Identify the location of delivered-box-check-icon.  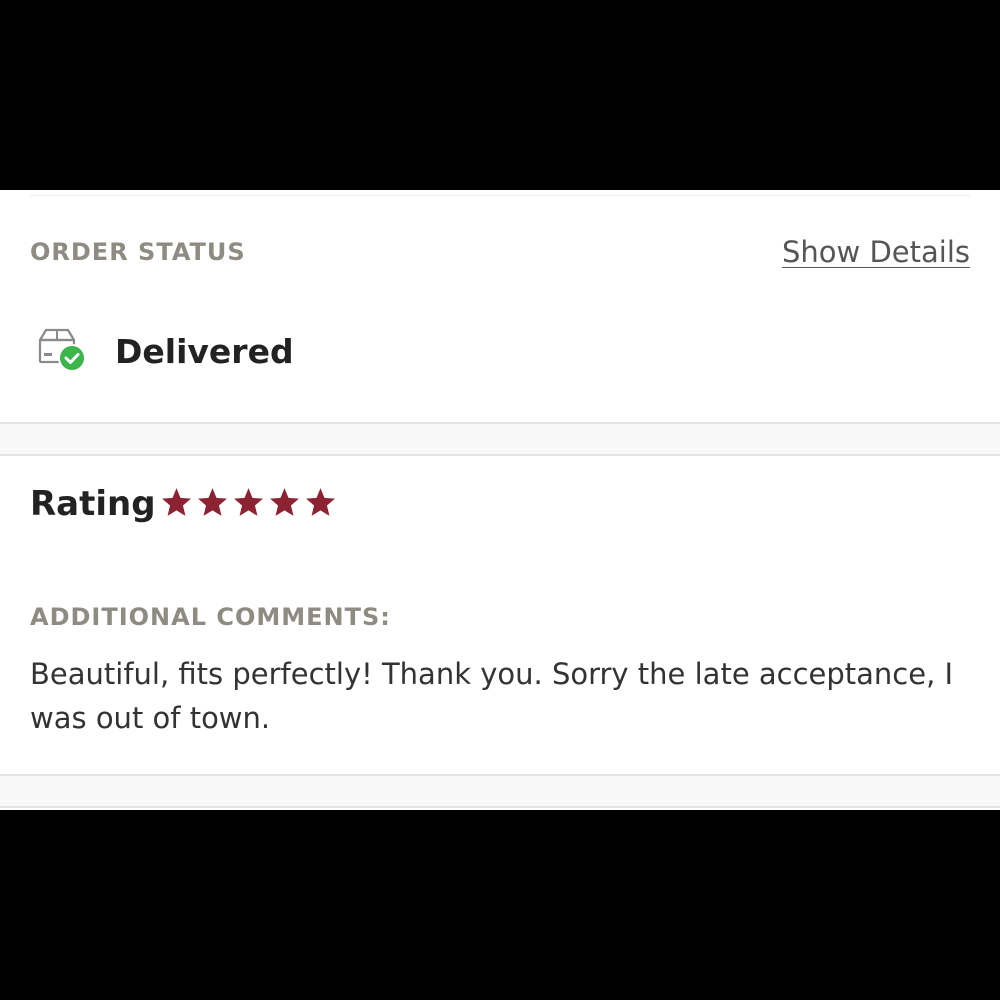
(62, 350).